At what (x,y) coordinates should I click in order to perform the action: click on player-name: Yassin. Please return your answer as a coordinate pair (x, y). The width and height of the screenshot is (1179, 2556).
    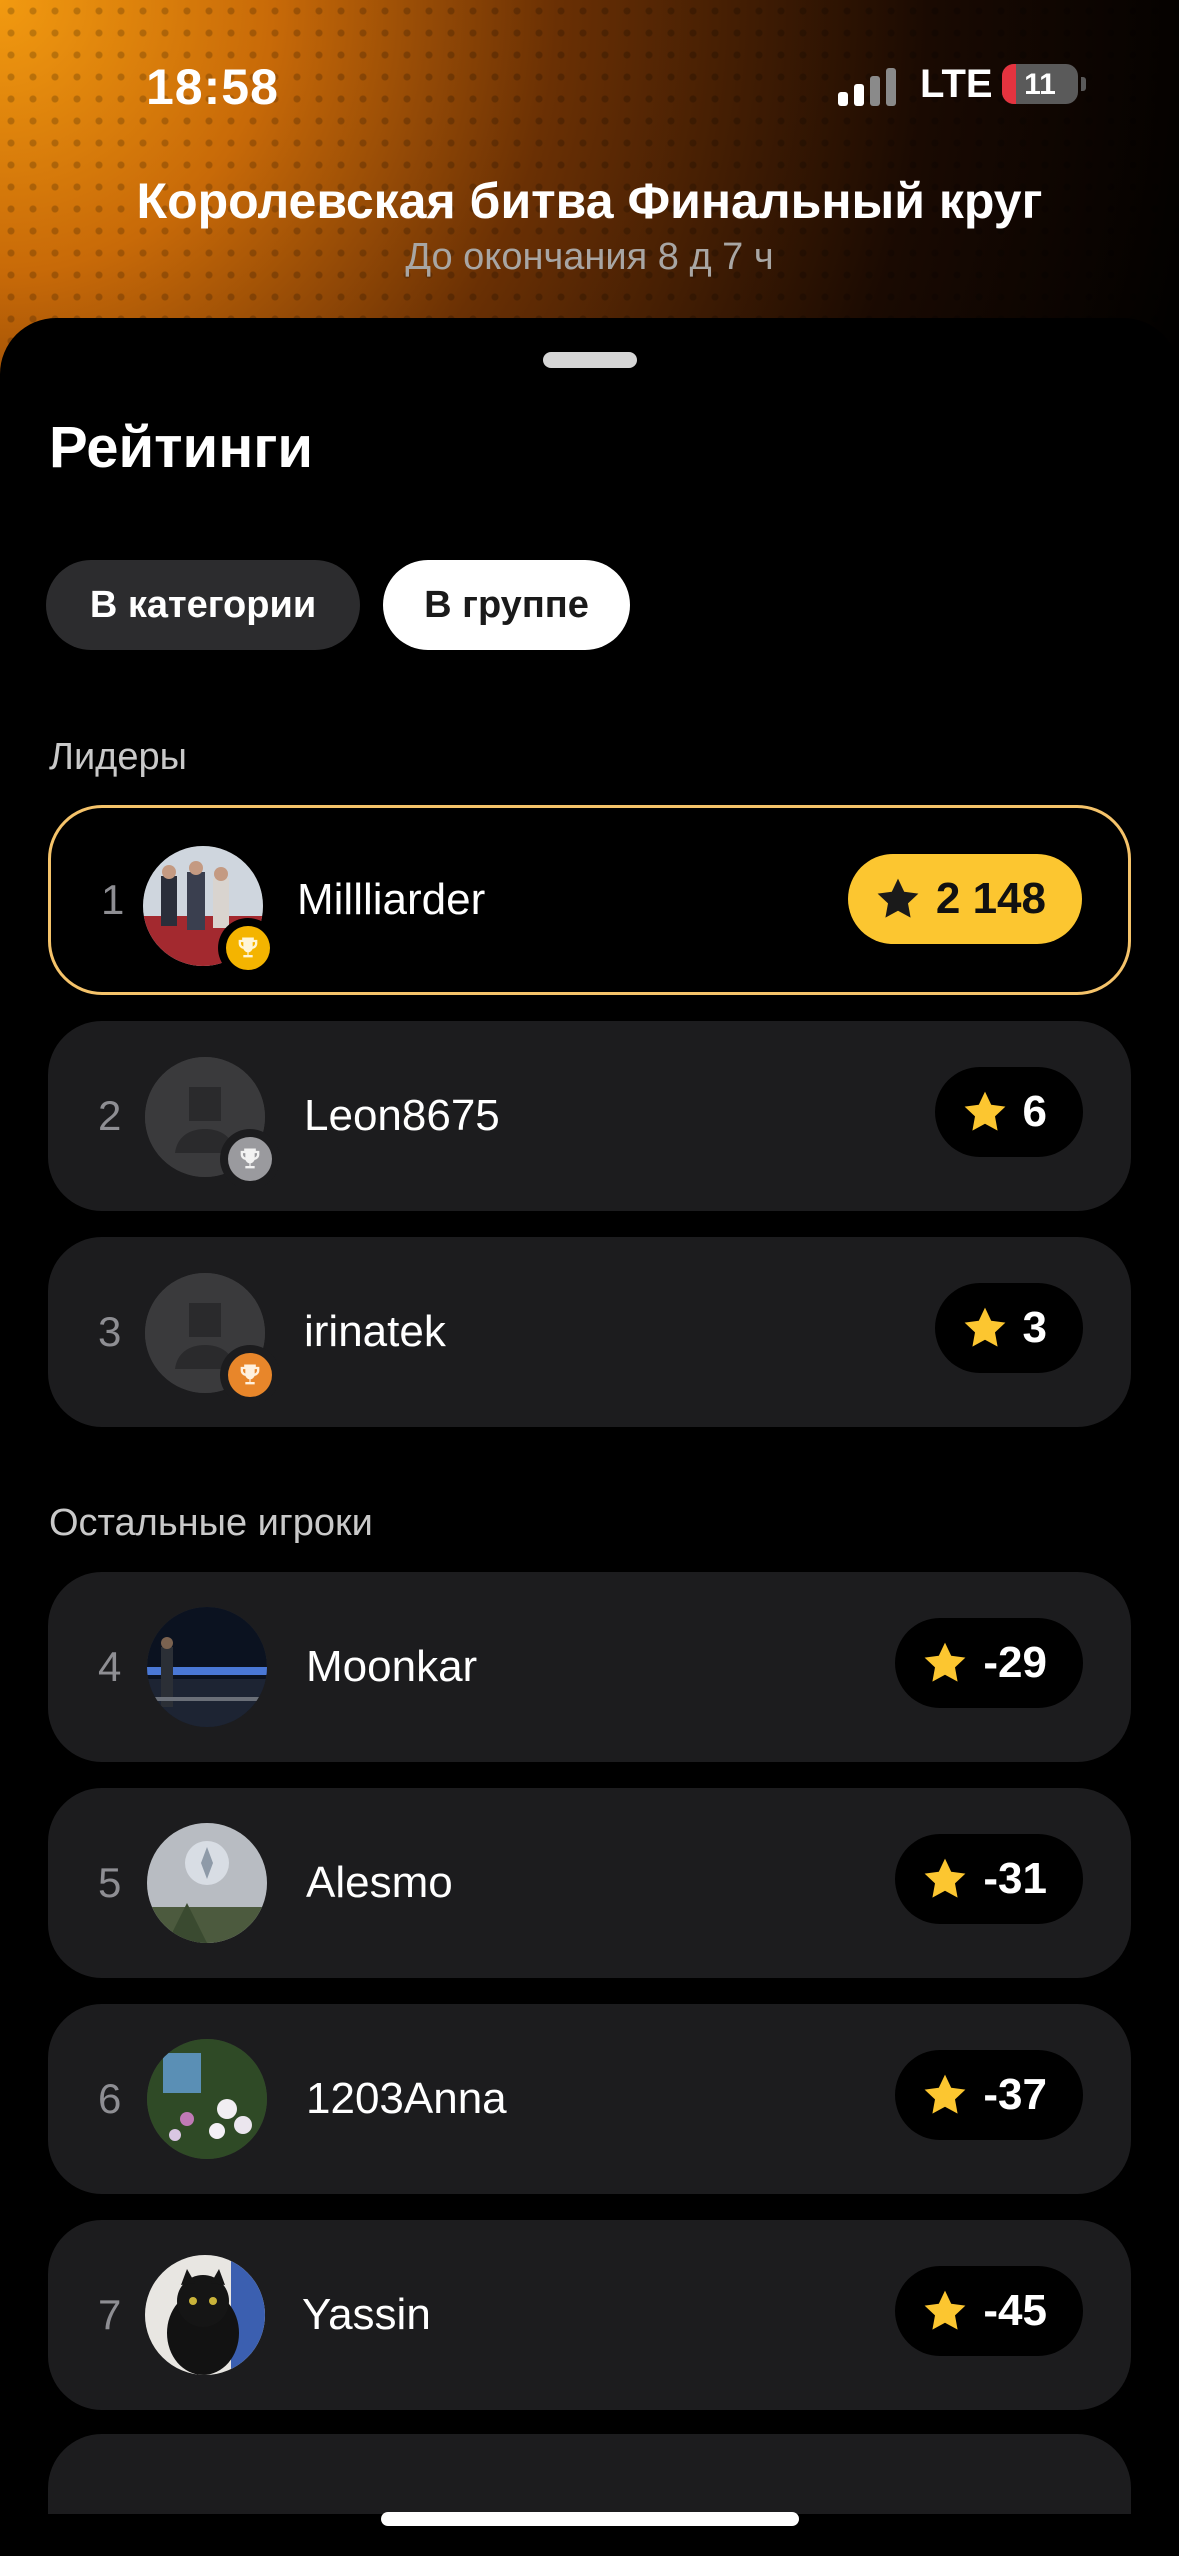
    Looking at the image, I should click on (366, 2314).